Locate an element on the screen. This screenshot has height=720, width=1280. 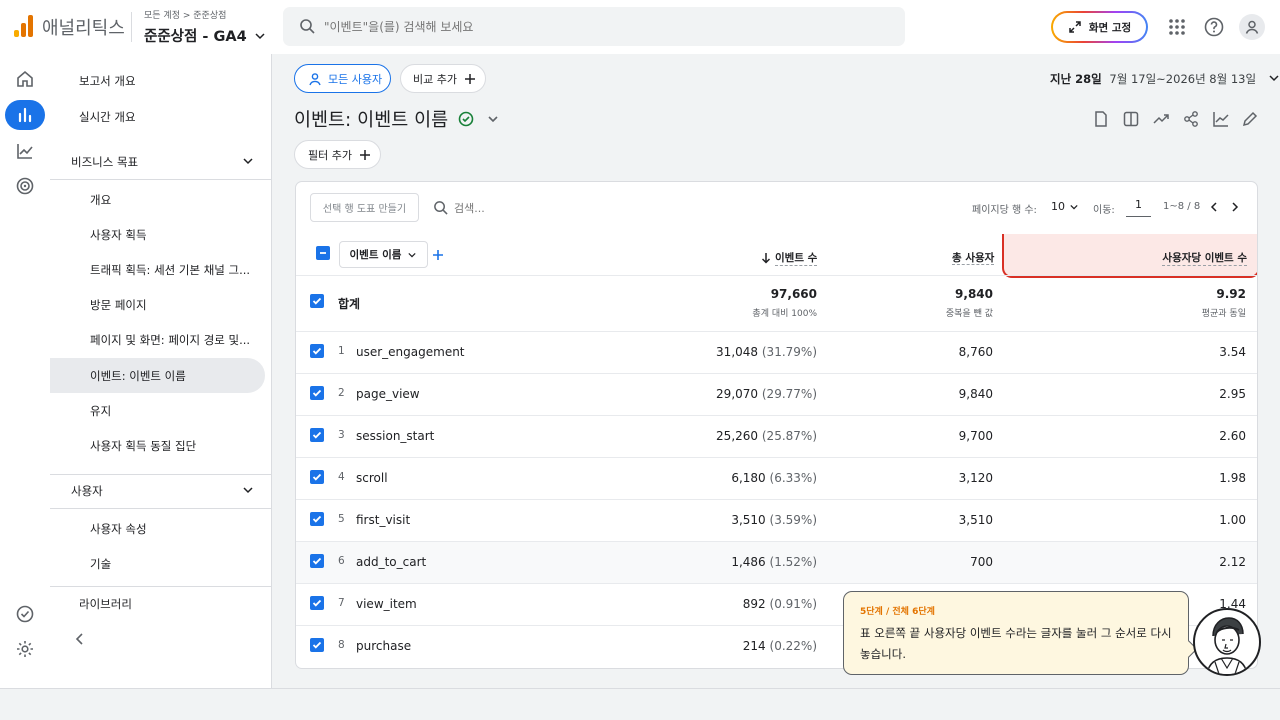
line-chart-icon is located at coordinates (1221, 121).